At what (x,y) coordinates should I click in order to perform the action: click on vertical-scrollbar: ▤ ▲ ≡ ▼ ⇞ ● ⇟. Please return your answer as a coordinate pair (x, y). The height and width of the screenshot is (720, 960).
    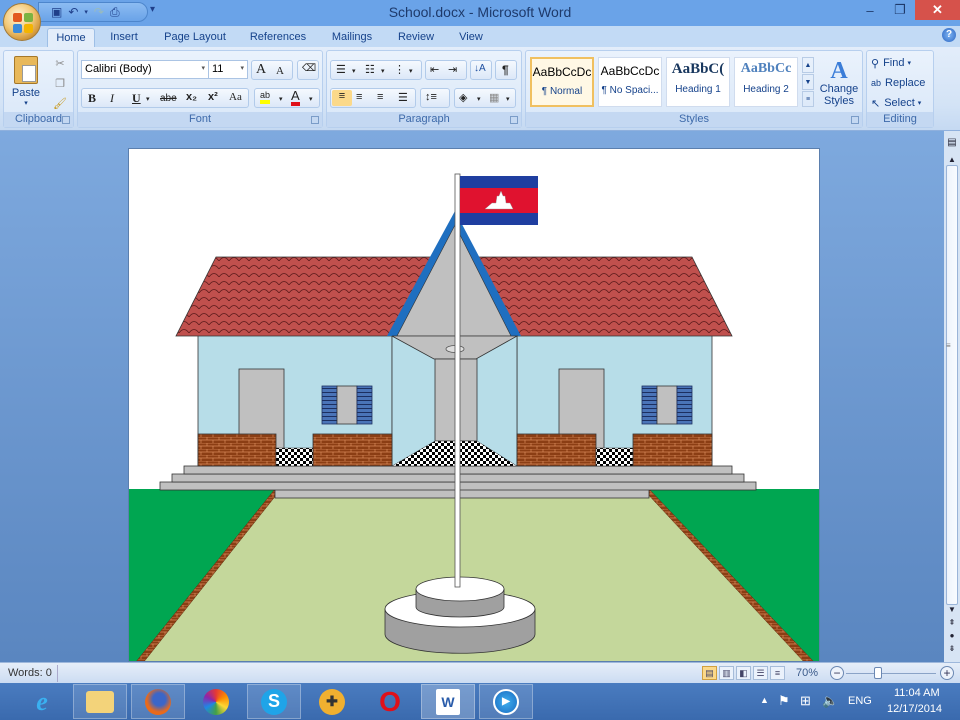
    Looking at the image, I should click on (952, 396).